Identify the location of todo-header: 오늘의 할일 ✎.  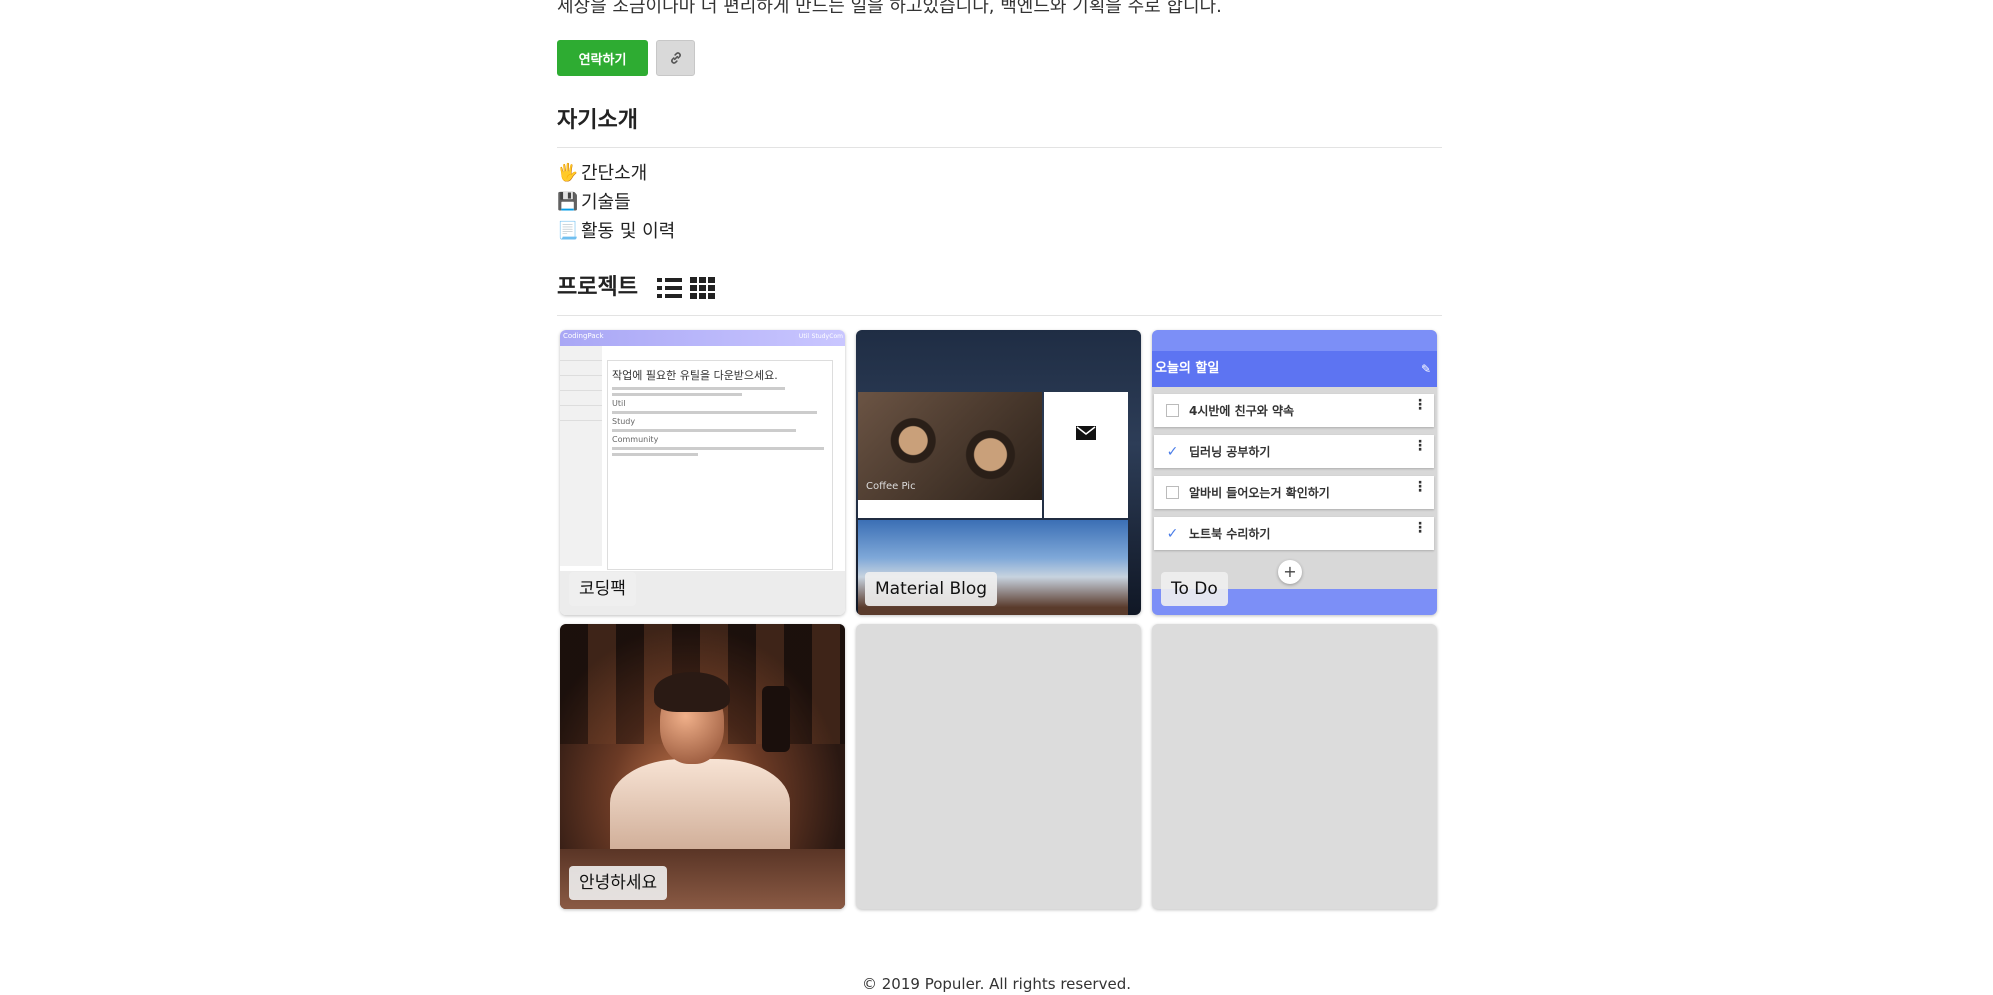
(1294, 369).